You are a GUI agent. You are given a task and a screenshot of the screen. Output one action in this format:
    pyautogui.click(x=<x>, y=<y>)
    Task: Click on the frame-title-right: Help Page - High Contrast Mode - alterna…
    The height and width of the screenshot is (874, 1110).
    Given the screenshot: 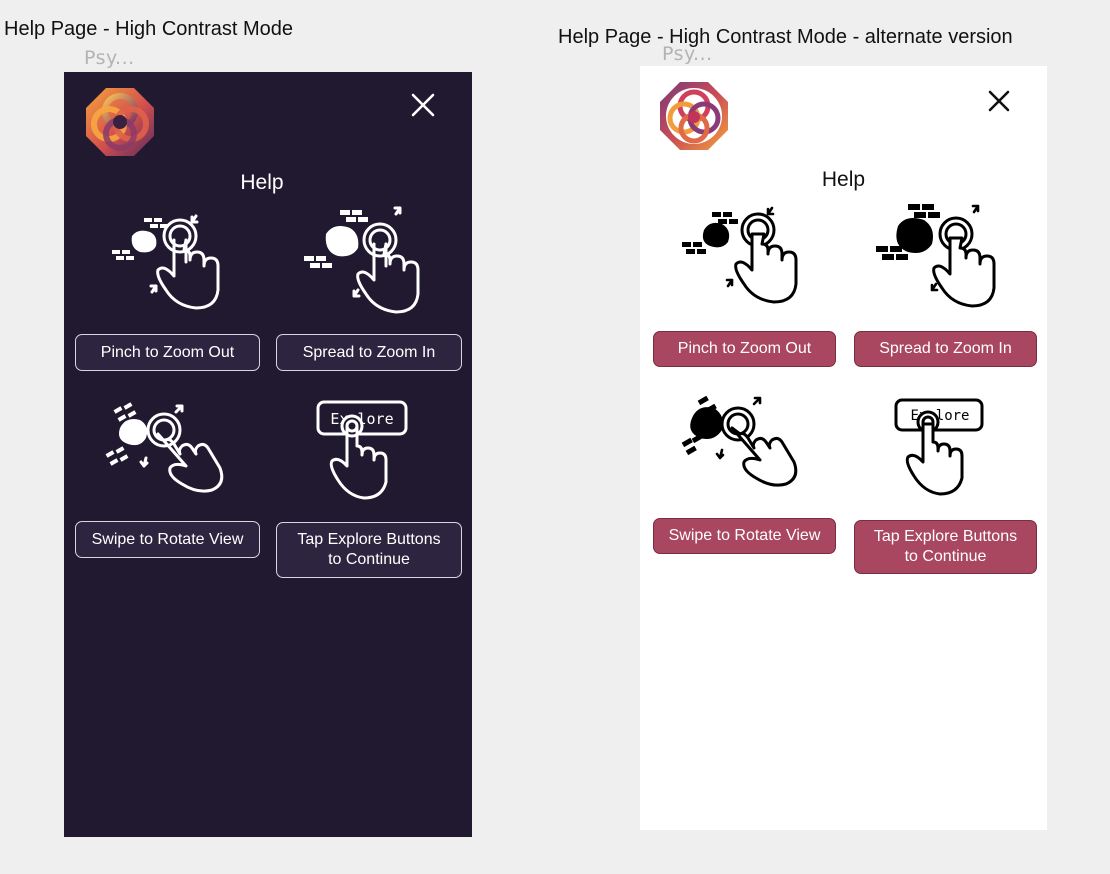 What is the action you would take?
    pyautogui.click(x=785, y=37)
    